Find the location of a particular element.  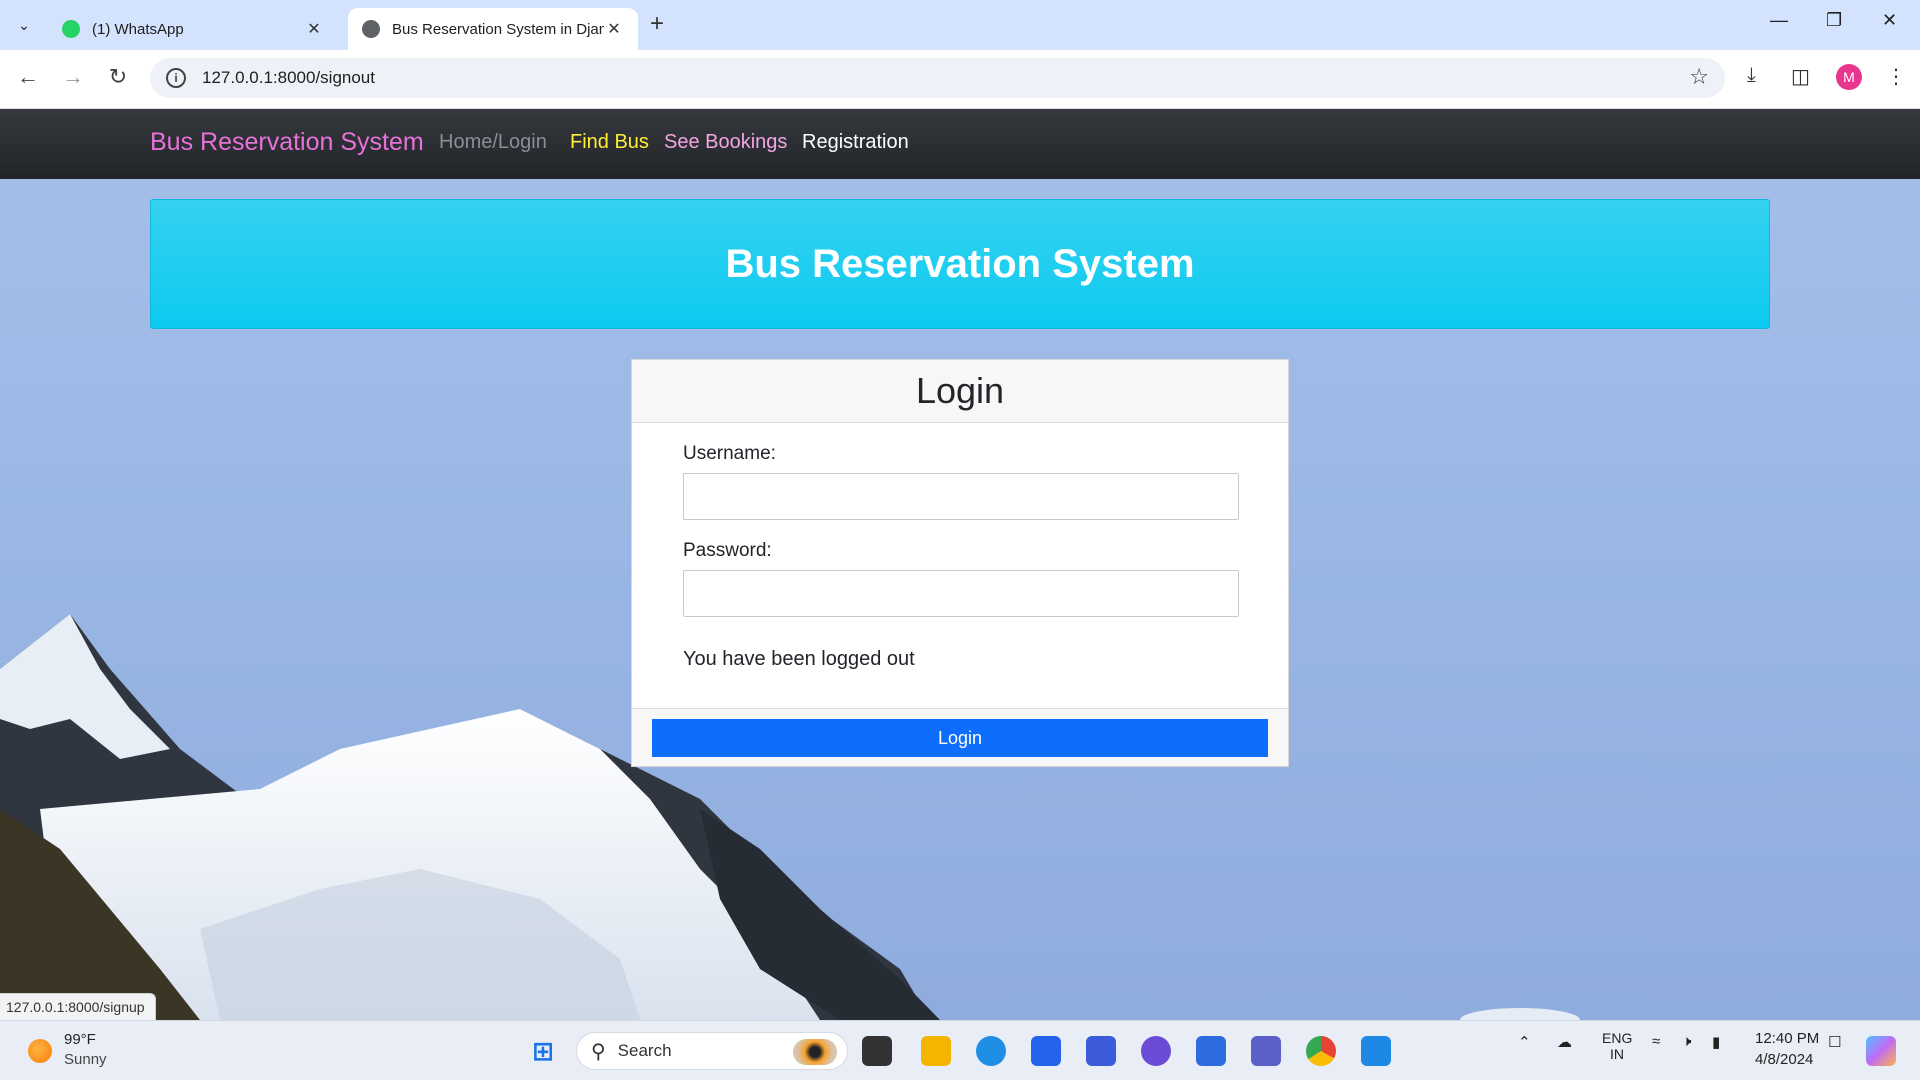

tab-label: Bus Reservation System in Djan is located at coordinates (498, 29).